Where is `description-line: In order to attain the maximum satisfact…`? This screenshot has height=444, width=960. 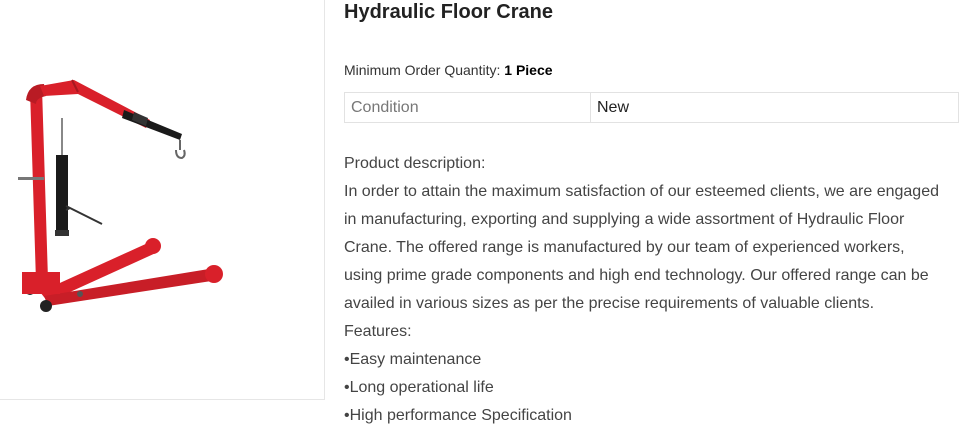 description-line: In order to attain the maximum satisfact… is located at coordinates (641, 191).